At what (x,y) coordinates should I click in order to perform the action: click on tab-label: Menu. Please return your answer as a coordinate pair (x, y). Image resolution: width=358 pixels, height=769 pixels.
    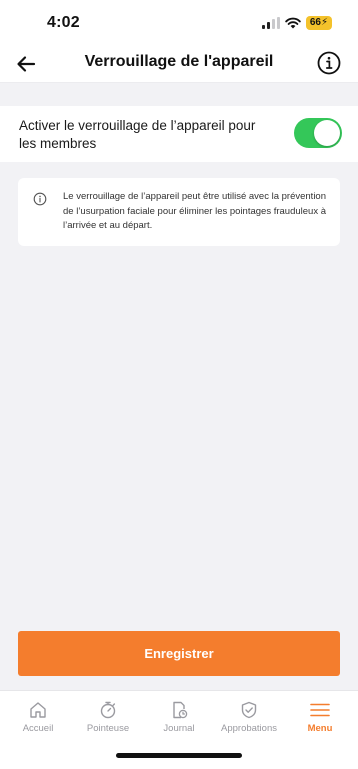
    Looking at the image, I should click on (320, 728).